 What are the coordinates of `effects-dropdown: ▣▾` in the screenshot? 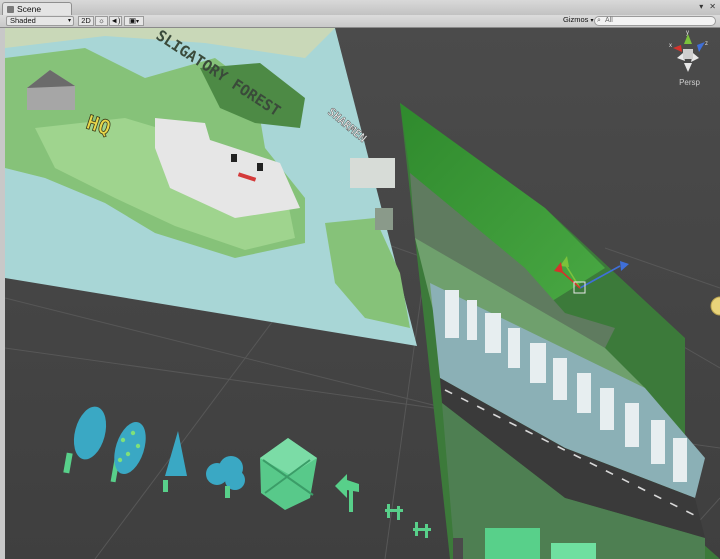 It's located at (134, 21).